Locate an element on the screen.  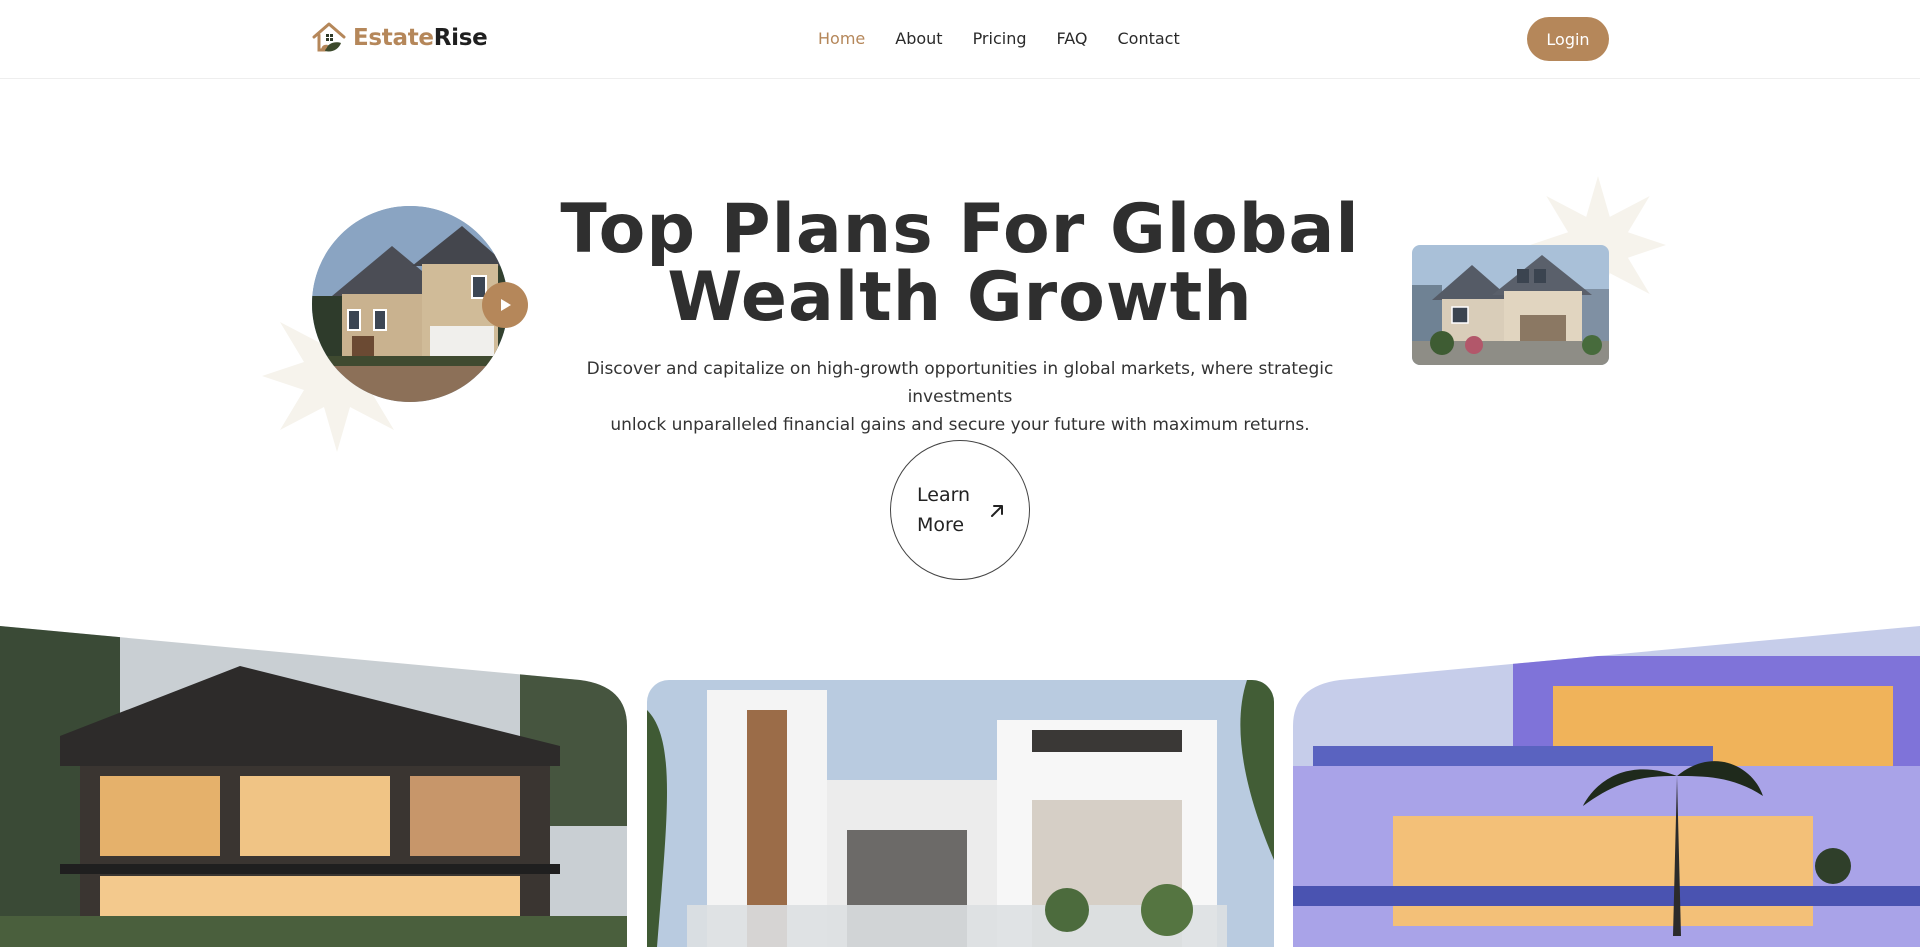
learn-more-button: Learn More is located at coordinates (960, 510).